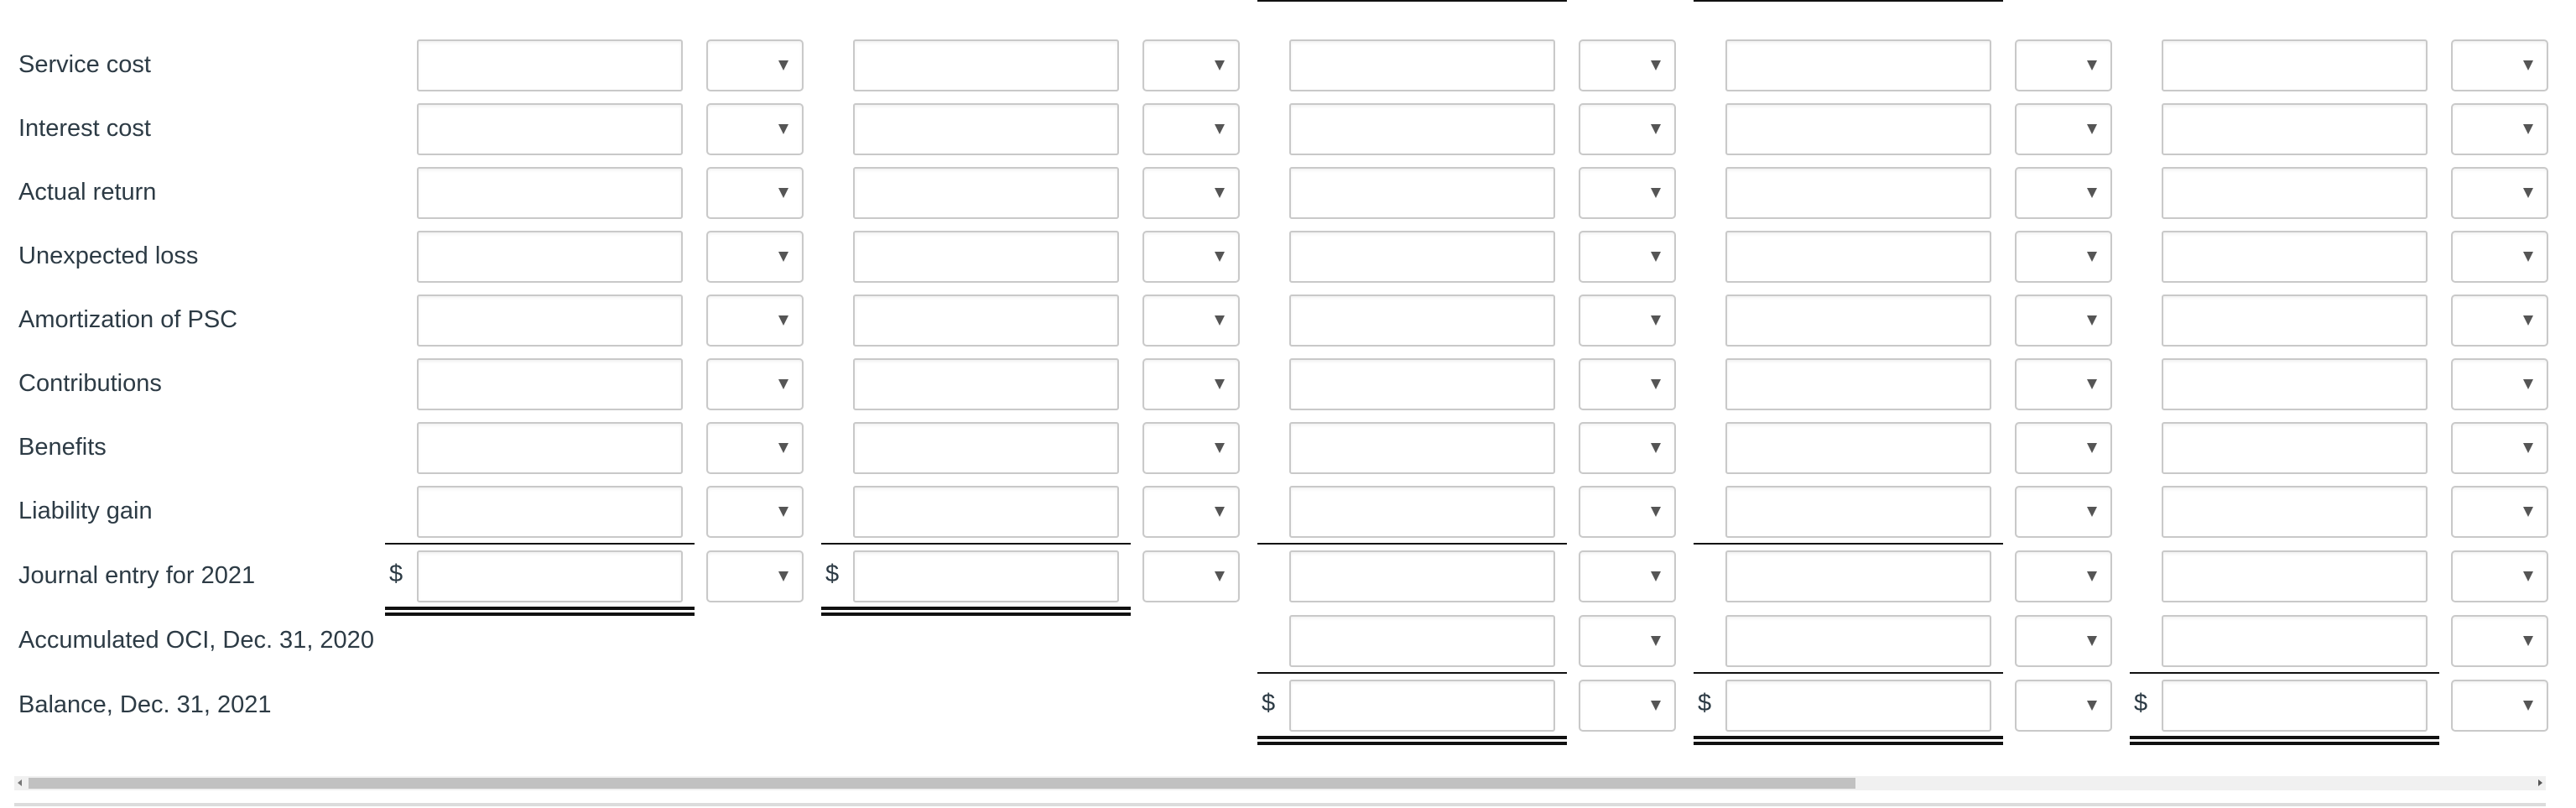  I want to click on horizontal-scrollbar, so click(1280, 783).